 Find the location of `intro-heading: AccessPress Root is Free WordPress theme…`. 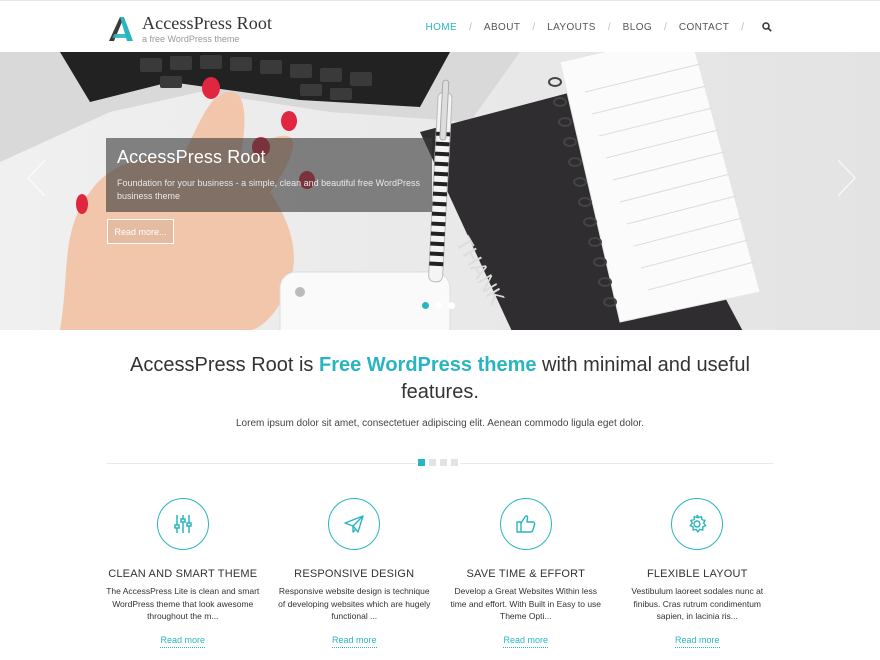

intro-heading: AccessPress Root is Free WordPress theme… is located at coordinates (440, 379).